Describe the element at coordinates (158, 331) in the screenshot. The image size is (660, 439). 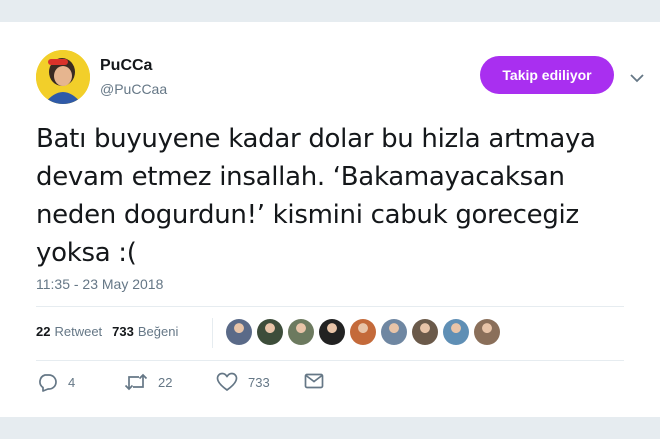
I see `likes-stat-label: Beğeni` at that location.